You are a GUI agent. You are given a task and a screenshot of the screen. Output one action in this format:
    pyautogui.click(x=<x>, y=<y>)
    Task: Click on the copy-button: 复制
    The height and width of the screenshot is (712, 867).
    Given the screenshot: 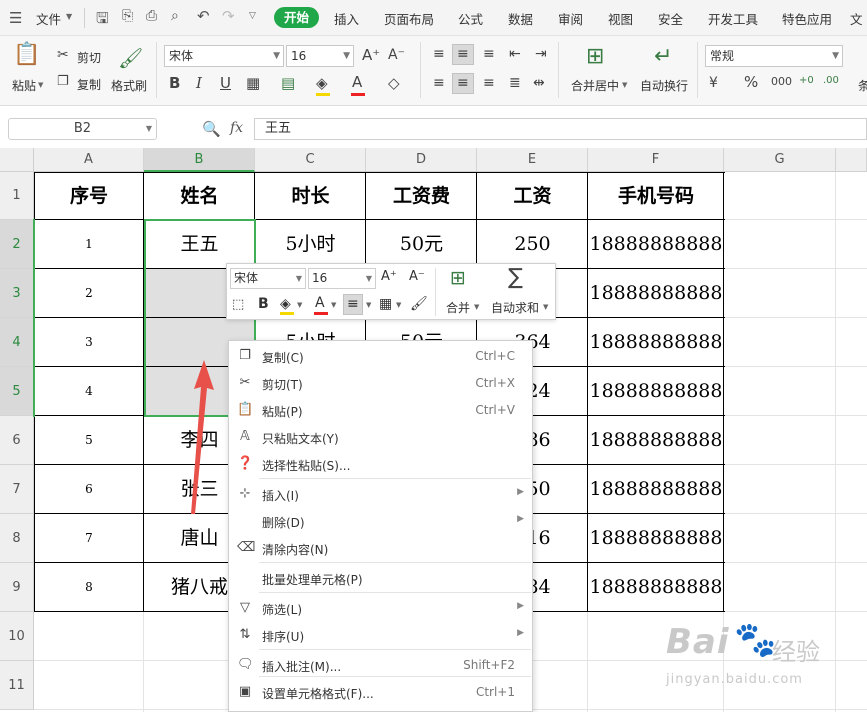 What is the action you would take?
    pyautogui.click(x=89, y=84)
    